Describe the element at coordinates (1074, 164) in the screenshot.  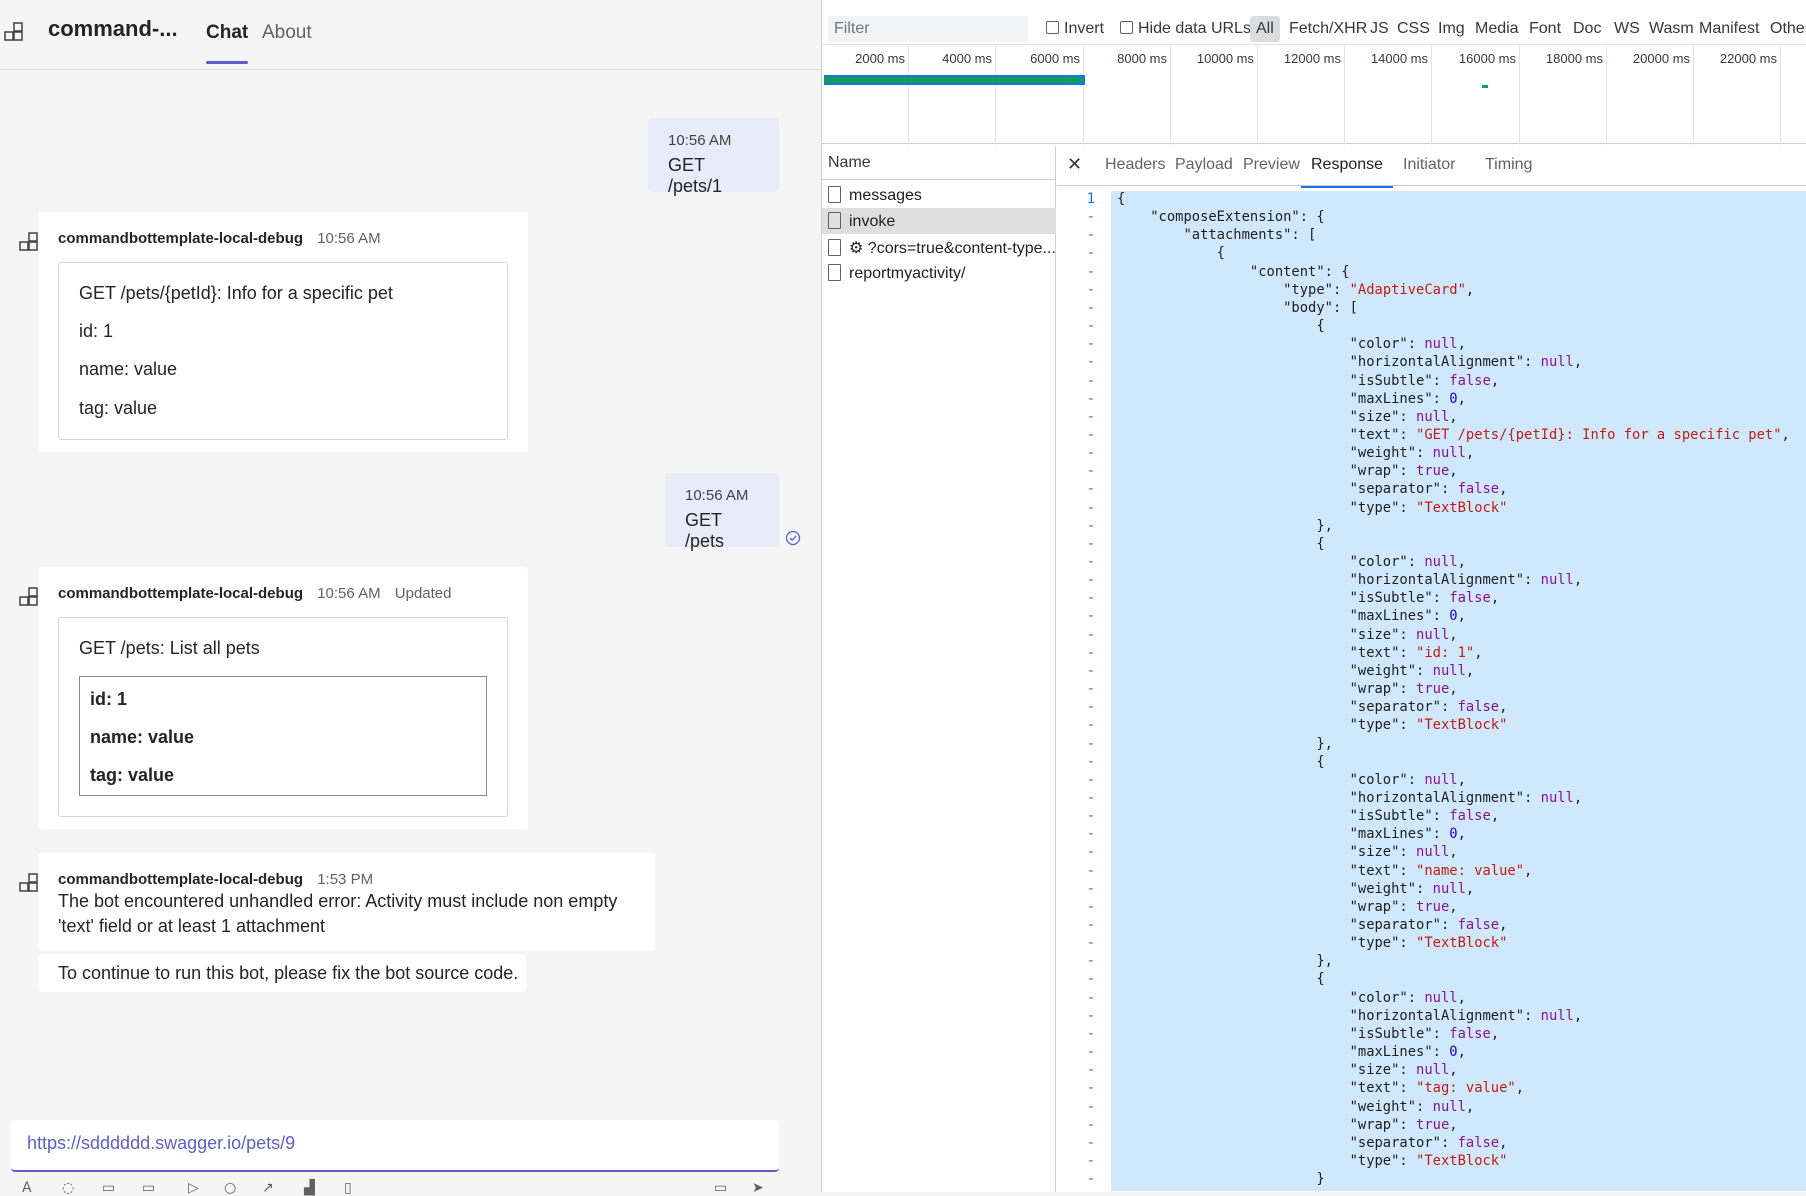
I see `close-icon: ✕` at that location.